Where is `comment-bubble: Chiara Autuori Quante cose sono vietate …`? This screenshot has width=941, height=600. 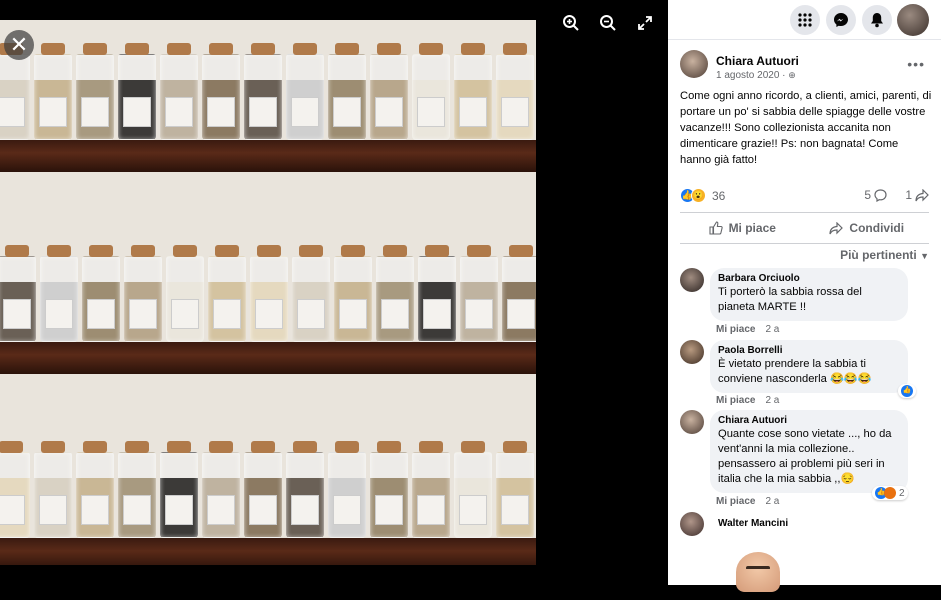 comment-bubble: Chiara Autuori Quante cose sono vietate … is located at coordinates (809, 451).